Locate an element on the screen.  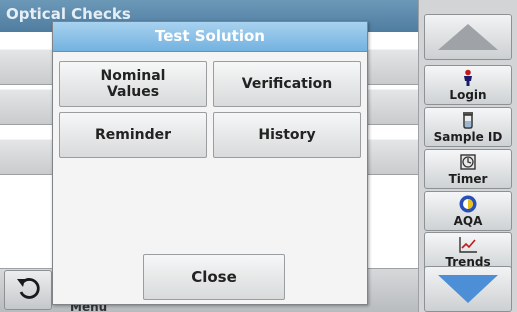
history-label: History is located at coordinates (287, 135).